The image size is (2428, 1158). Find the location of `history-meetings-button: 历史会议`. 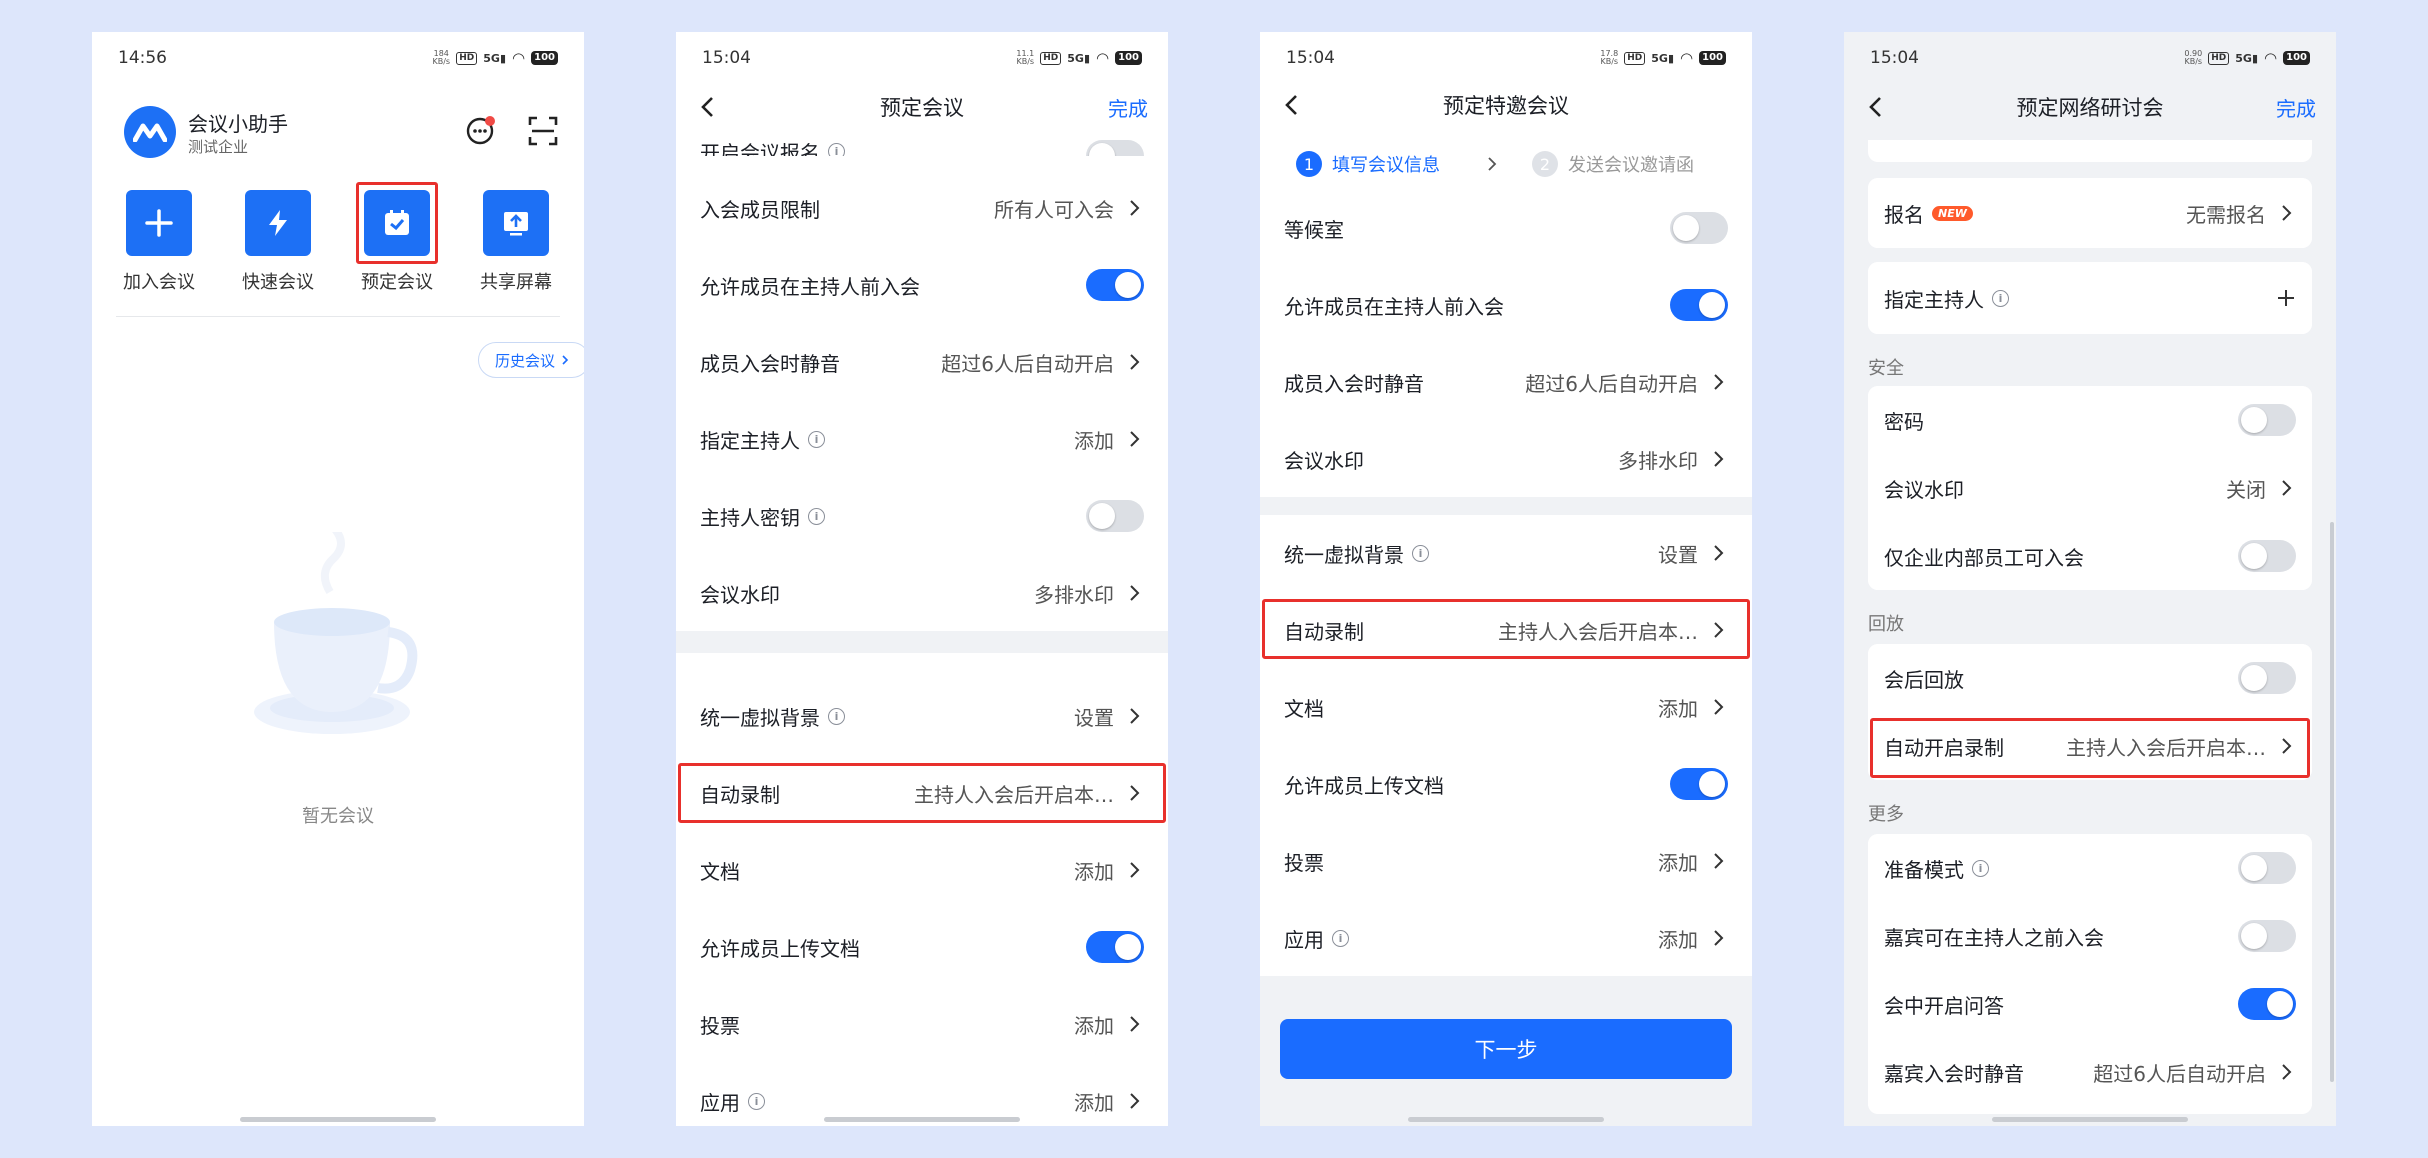

history-meetings-button: 历史会议 is located at coordinates (531, 360).